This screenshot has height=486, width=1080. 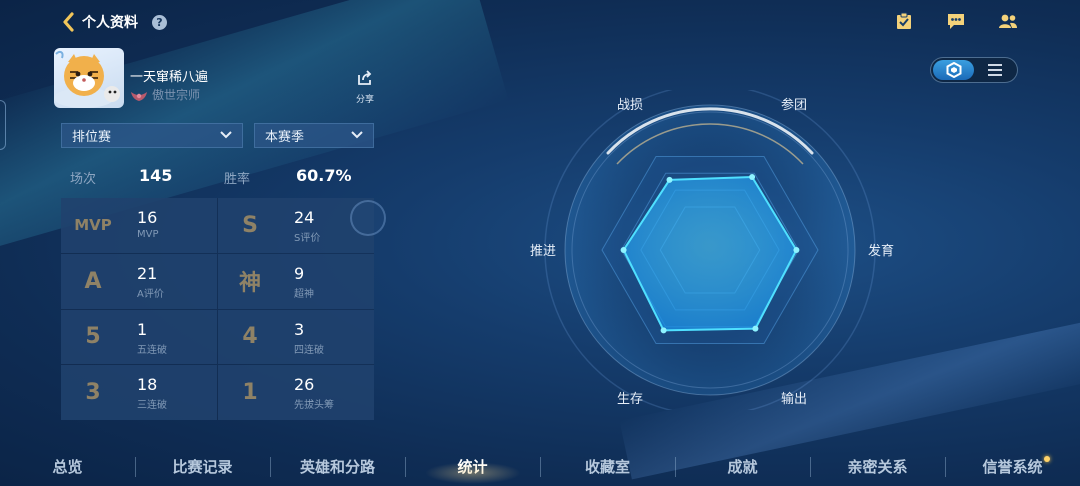 I want to click on radar-label-shuchu: 输出, so click(x=794, y=399).